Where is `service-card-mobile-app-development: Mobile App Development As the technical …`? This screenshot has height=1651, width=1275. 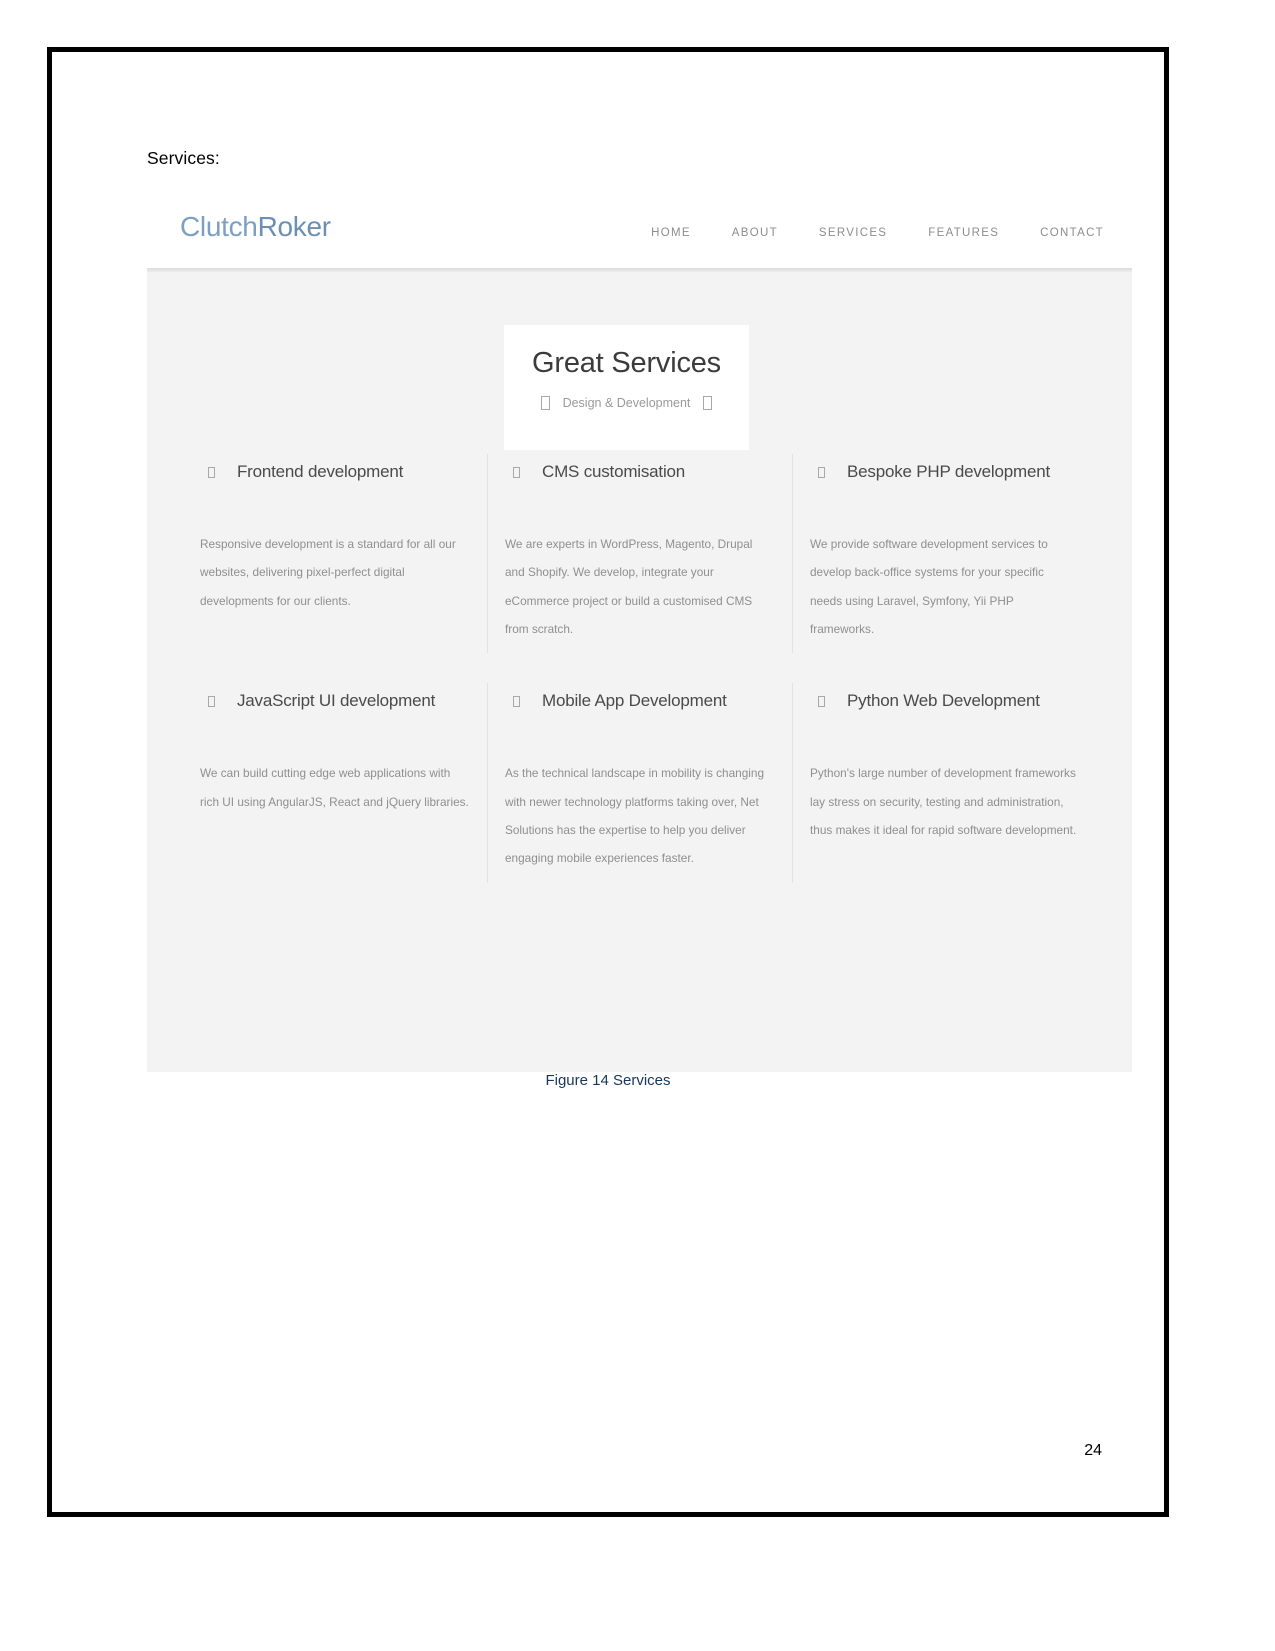
service-card-mobile-app-development: Mobile App Development As the technical … is located at coordinates (639, 785).